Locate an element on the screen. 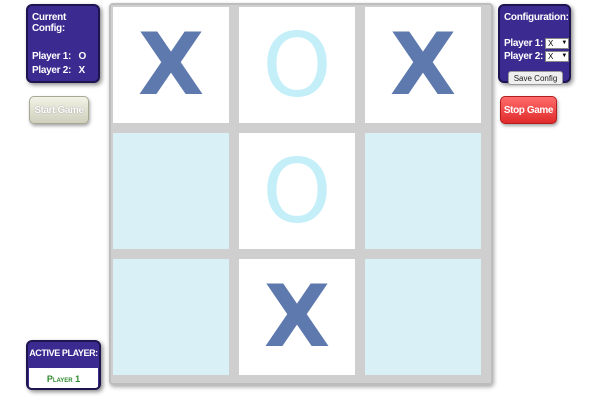 This screenshot has width=600, height=405. active-player-value: Player 1 is located at coordinates (63, 378).